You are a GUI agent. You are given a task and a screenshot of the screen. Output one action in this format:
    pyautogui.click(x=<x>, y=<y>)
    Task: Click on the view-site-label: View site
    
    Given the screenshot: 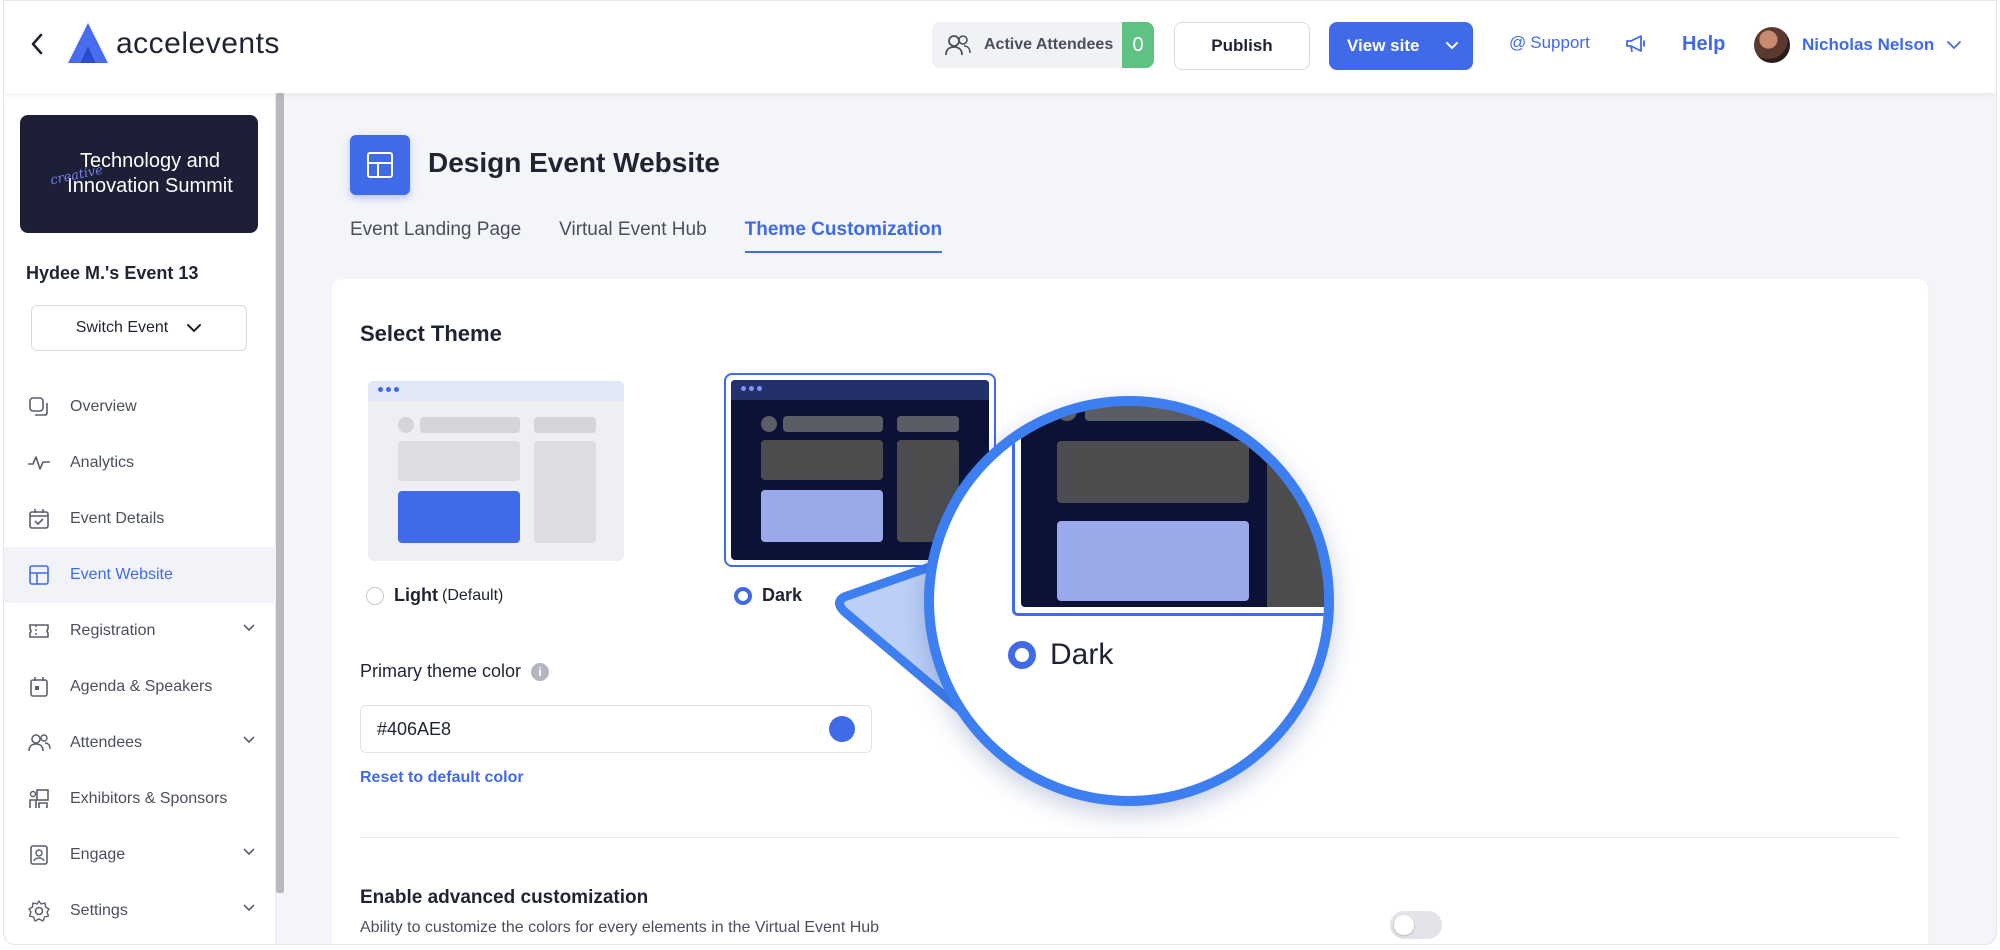 What is the action you would take?
    pyautogui.click(x=1383, y=45)
    